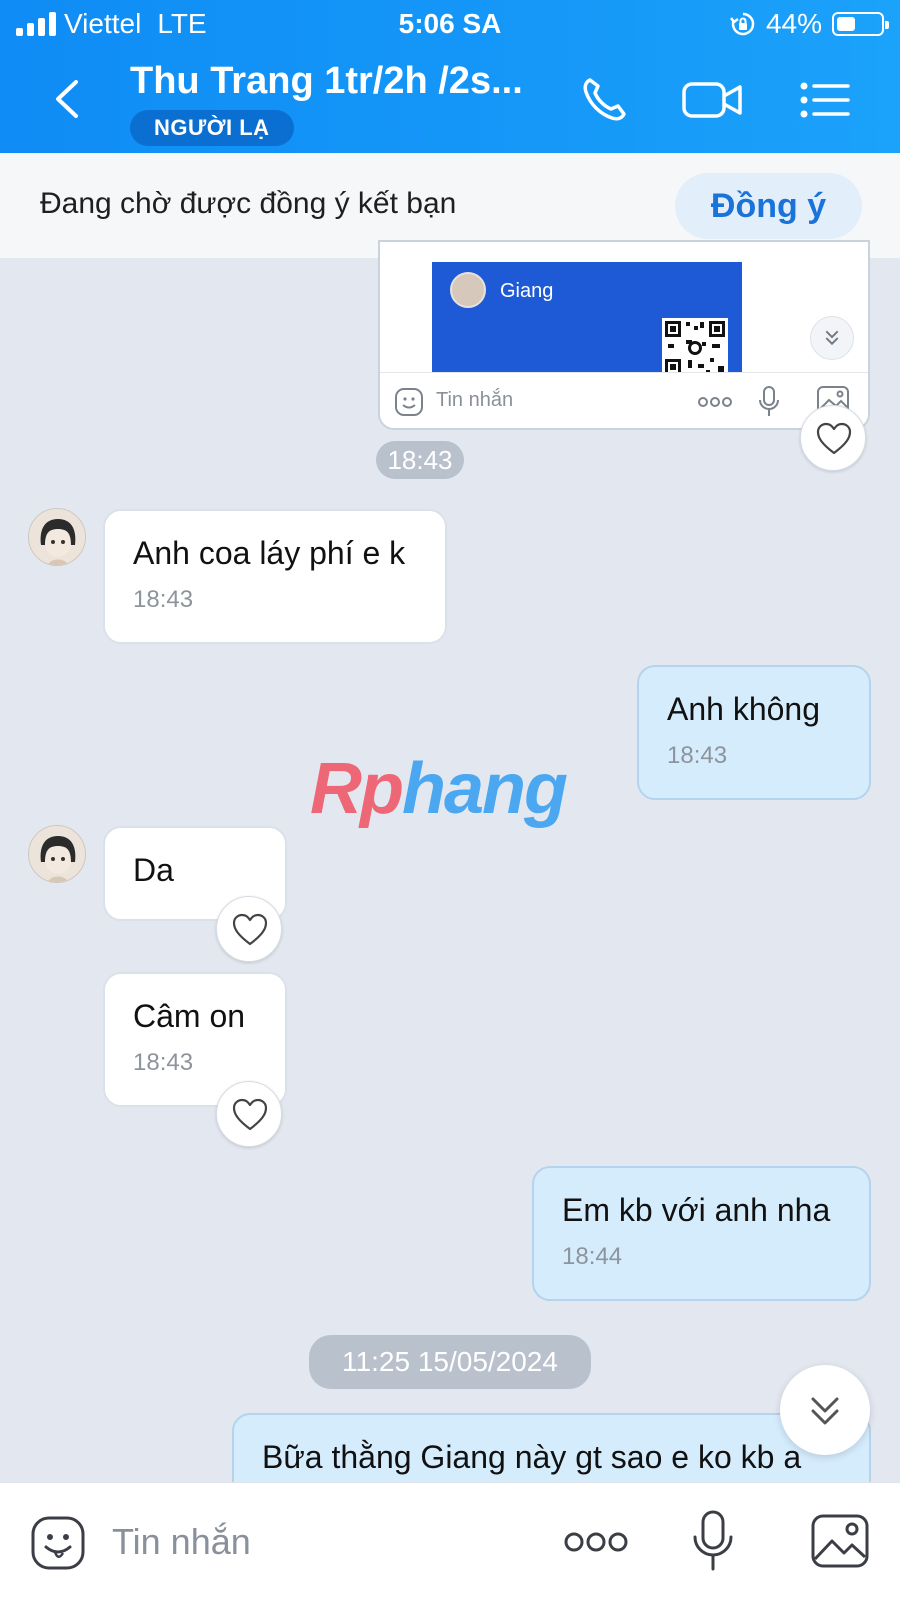 The height and width of the screenshot is (1600, 900). What do you see at coordinates (189, 1016) in the screenshot?
I see `message-text: Câm on` at bounding box center [189, 1016].